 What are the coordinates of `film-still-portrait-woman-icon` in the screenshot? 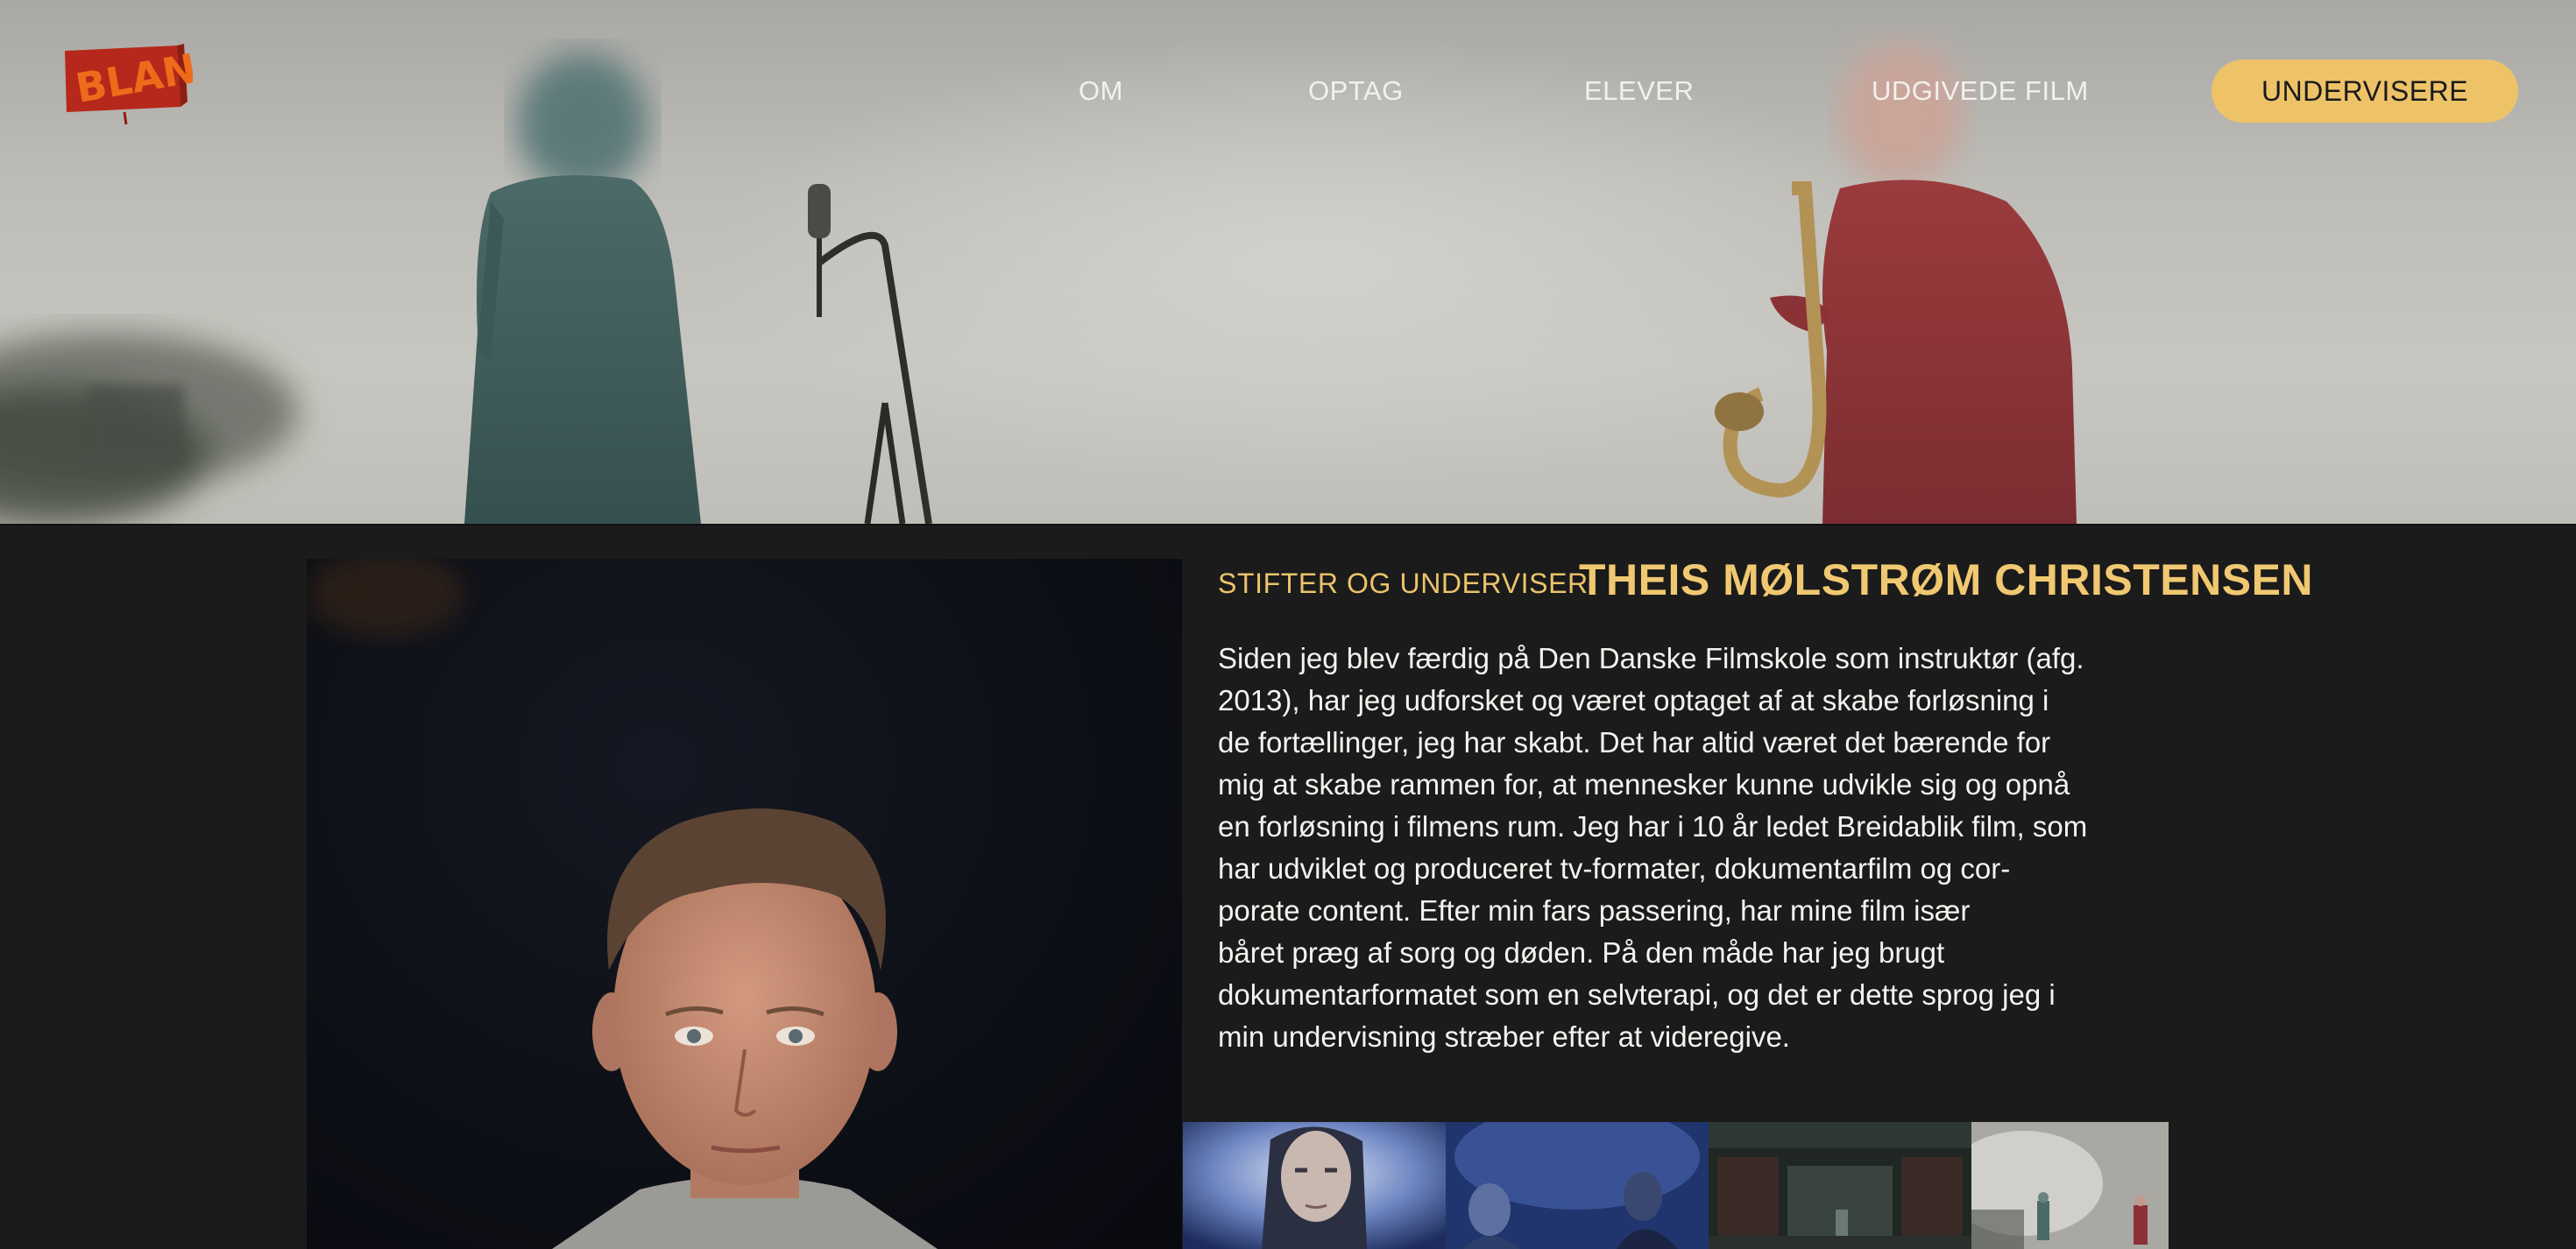 It's located at (1314, 1185).